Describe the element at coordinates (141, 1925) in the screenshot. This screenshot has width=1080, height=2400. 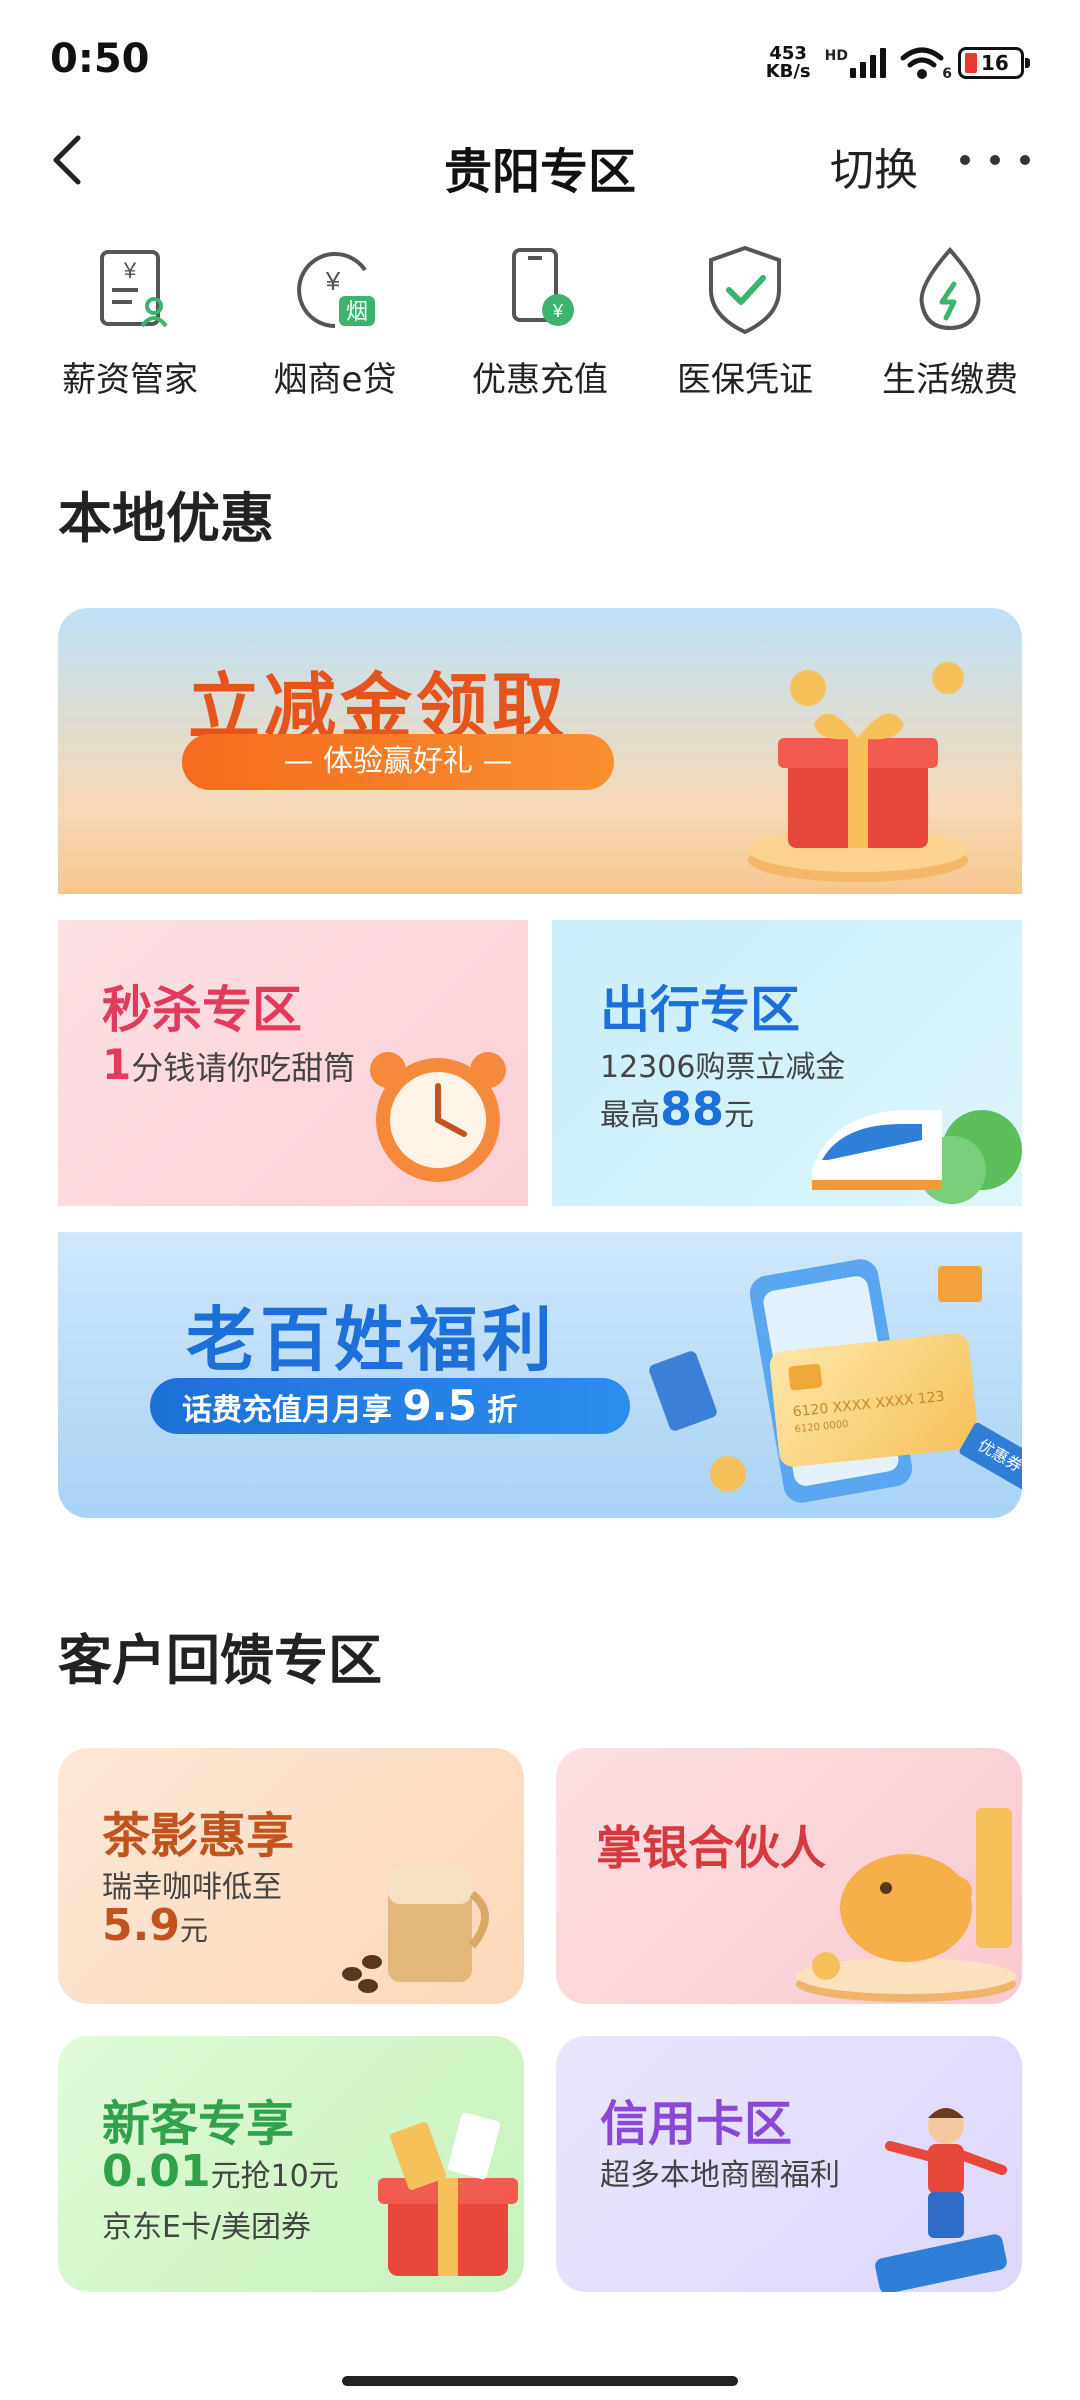
I see `tea-price-number: 5.9` at that location.